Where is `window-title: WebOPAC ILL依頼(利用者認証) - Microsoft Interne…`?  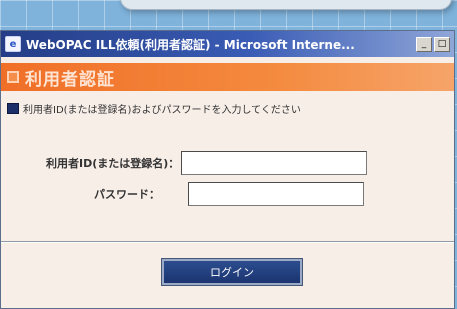 window-title: WebOPAC ILL依頼(利用者認証) - Microsoft Interne… is located at coordinates (190, 44).